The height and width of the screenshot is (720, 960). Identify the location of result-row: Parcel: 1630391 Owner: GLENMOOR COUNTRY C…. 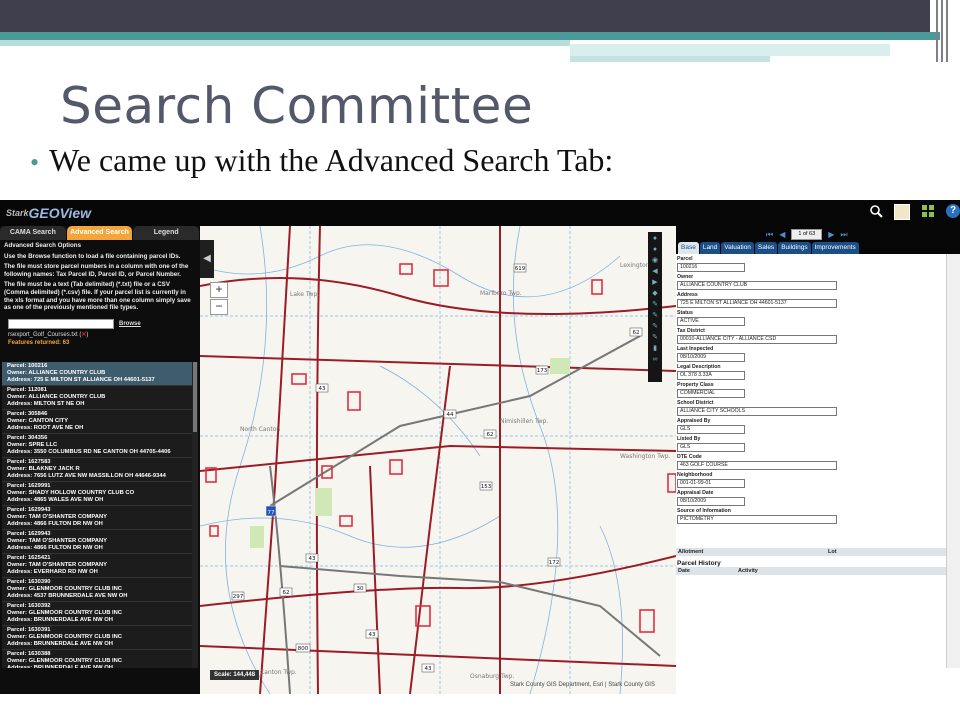
(97, 638).